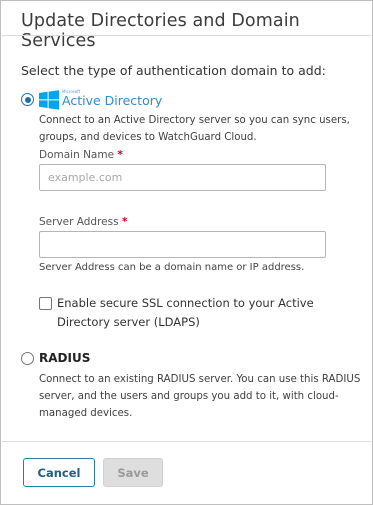 This screenshot has height=505, width=373. What do you see at coordinates (59, 472) in the screenshot?
I see `cancel-button: Cancel` at bounding box center [59, 472].